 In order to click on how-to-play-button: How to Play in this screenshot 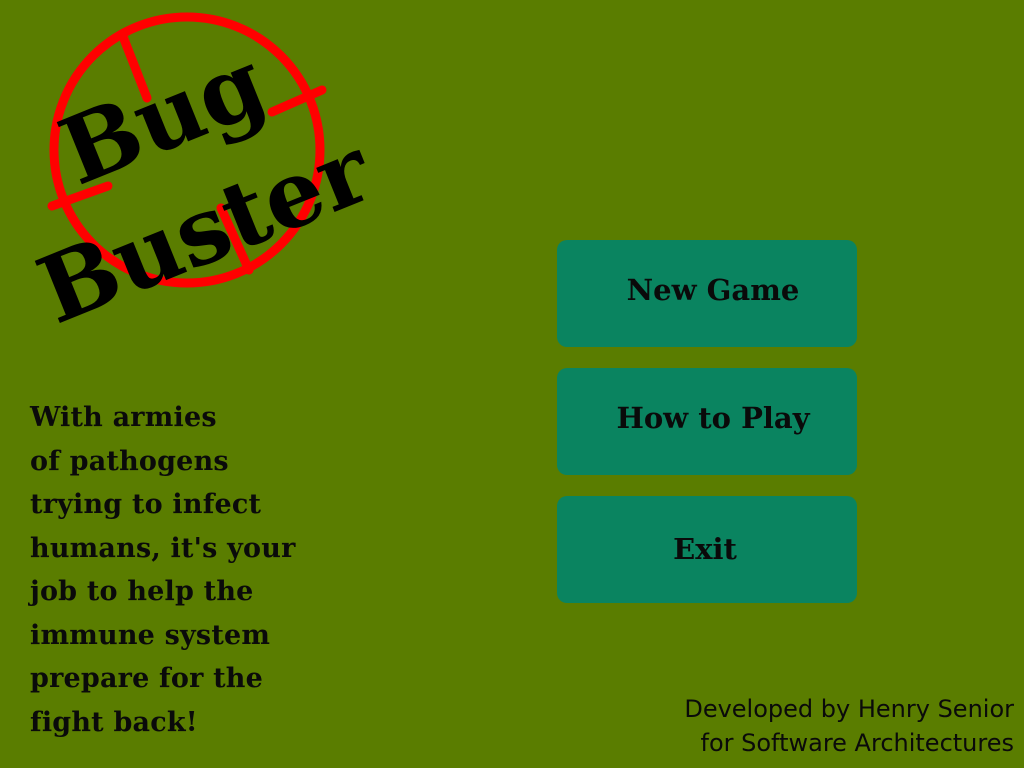, I will do `click(707, 421)`.